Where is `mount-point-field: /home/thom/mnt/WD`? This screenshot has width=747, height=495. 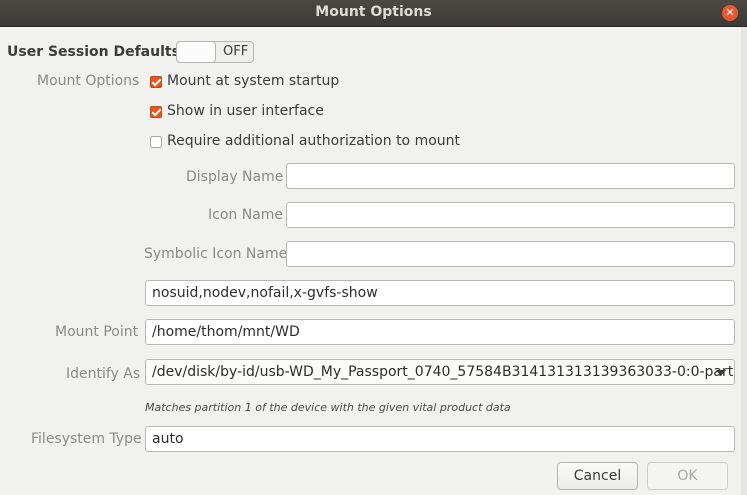 mount-point-field: /home/thom/mnt/WD is located at coordinates (440, 332).